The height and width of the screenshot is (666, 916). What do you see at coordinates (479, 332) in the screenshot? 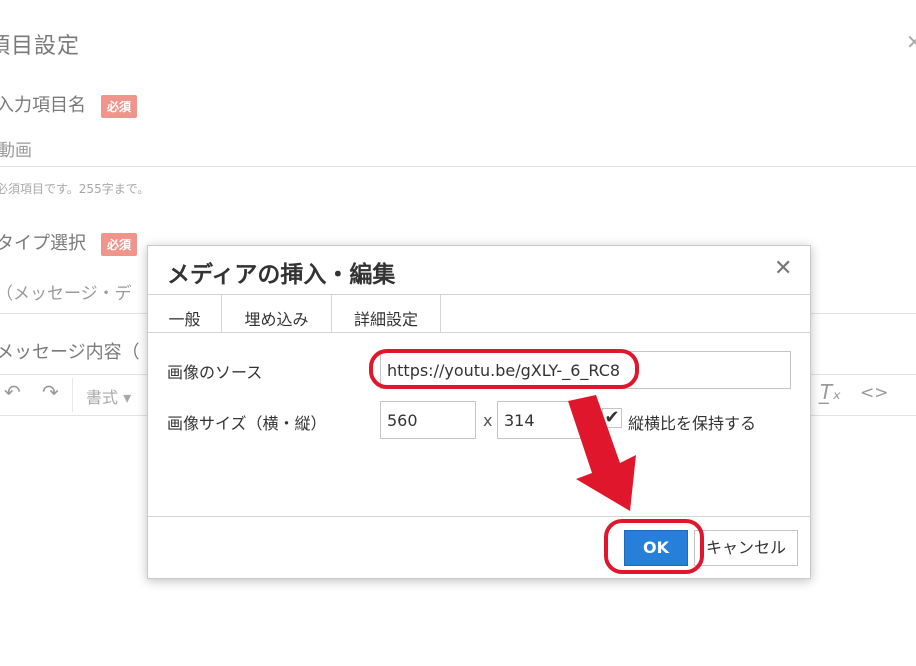
I see `tab-divider` at bounding box center [479, 332].